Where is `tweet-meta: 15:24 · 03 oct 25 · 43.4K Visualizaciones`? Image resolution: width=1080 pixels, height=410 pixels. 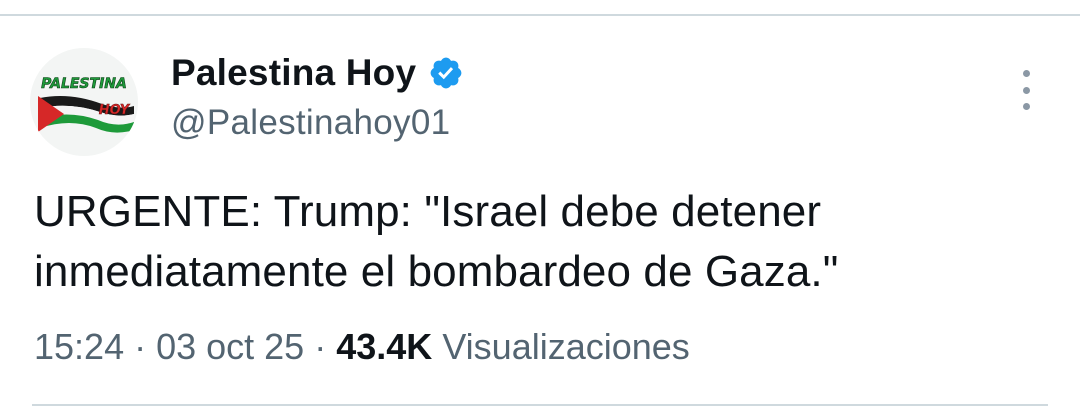
tweet-meta: 15:24 · 03 oct 25 · 43.4K Visualizaciones is located at coordinates (362, 347).